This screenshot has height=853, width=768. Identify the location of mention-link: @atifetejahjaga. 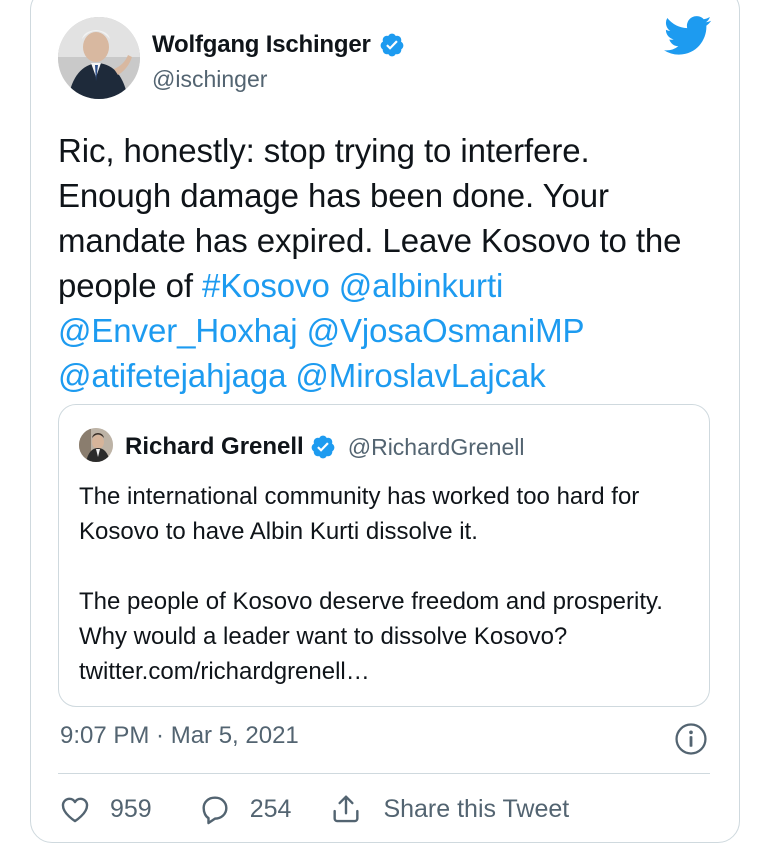
(172, 375).